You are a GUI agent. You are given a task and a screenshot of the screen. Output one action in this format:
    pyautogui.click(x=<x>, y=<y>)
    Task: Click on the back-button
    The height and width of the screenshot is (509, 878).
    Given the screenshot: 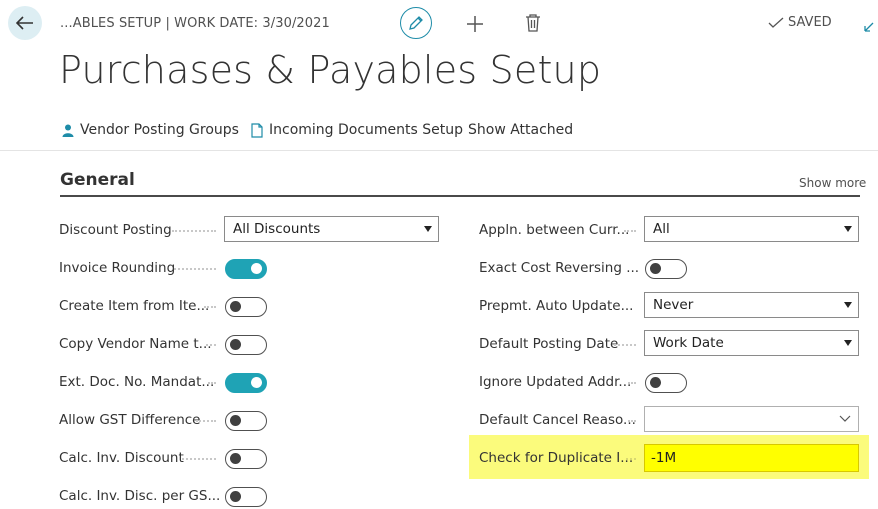 What is the action you would take?
    pyautogui.click(x=25, y=23)
    